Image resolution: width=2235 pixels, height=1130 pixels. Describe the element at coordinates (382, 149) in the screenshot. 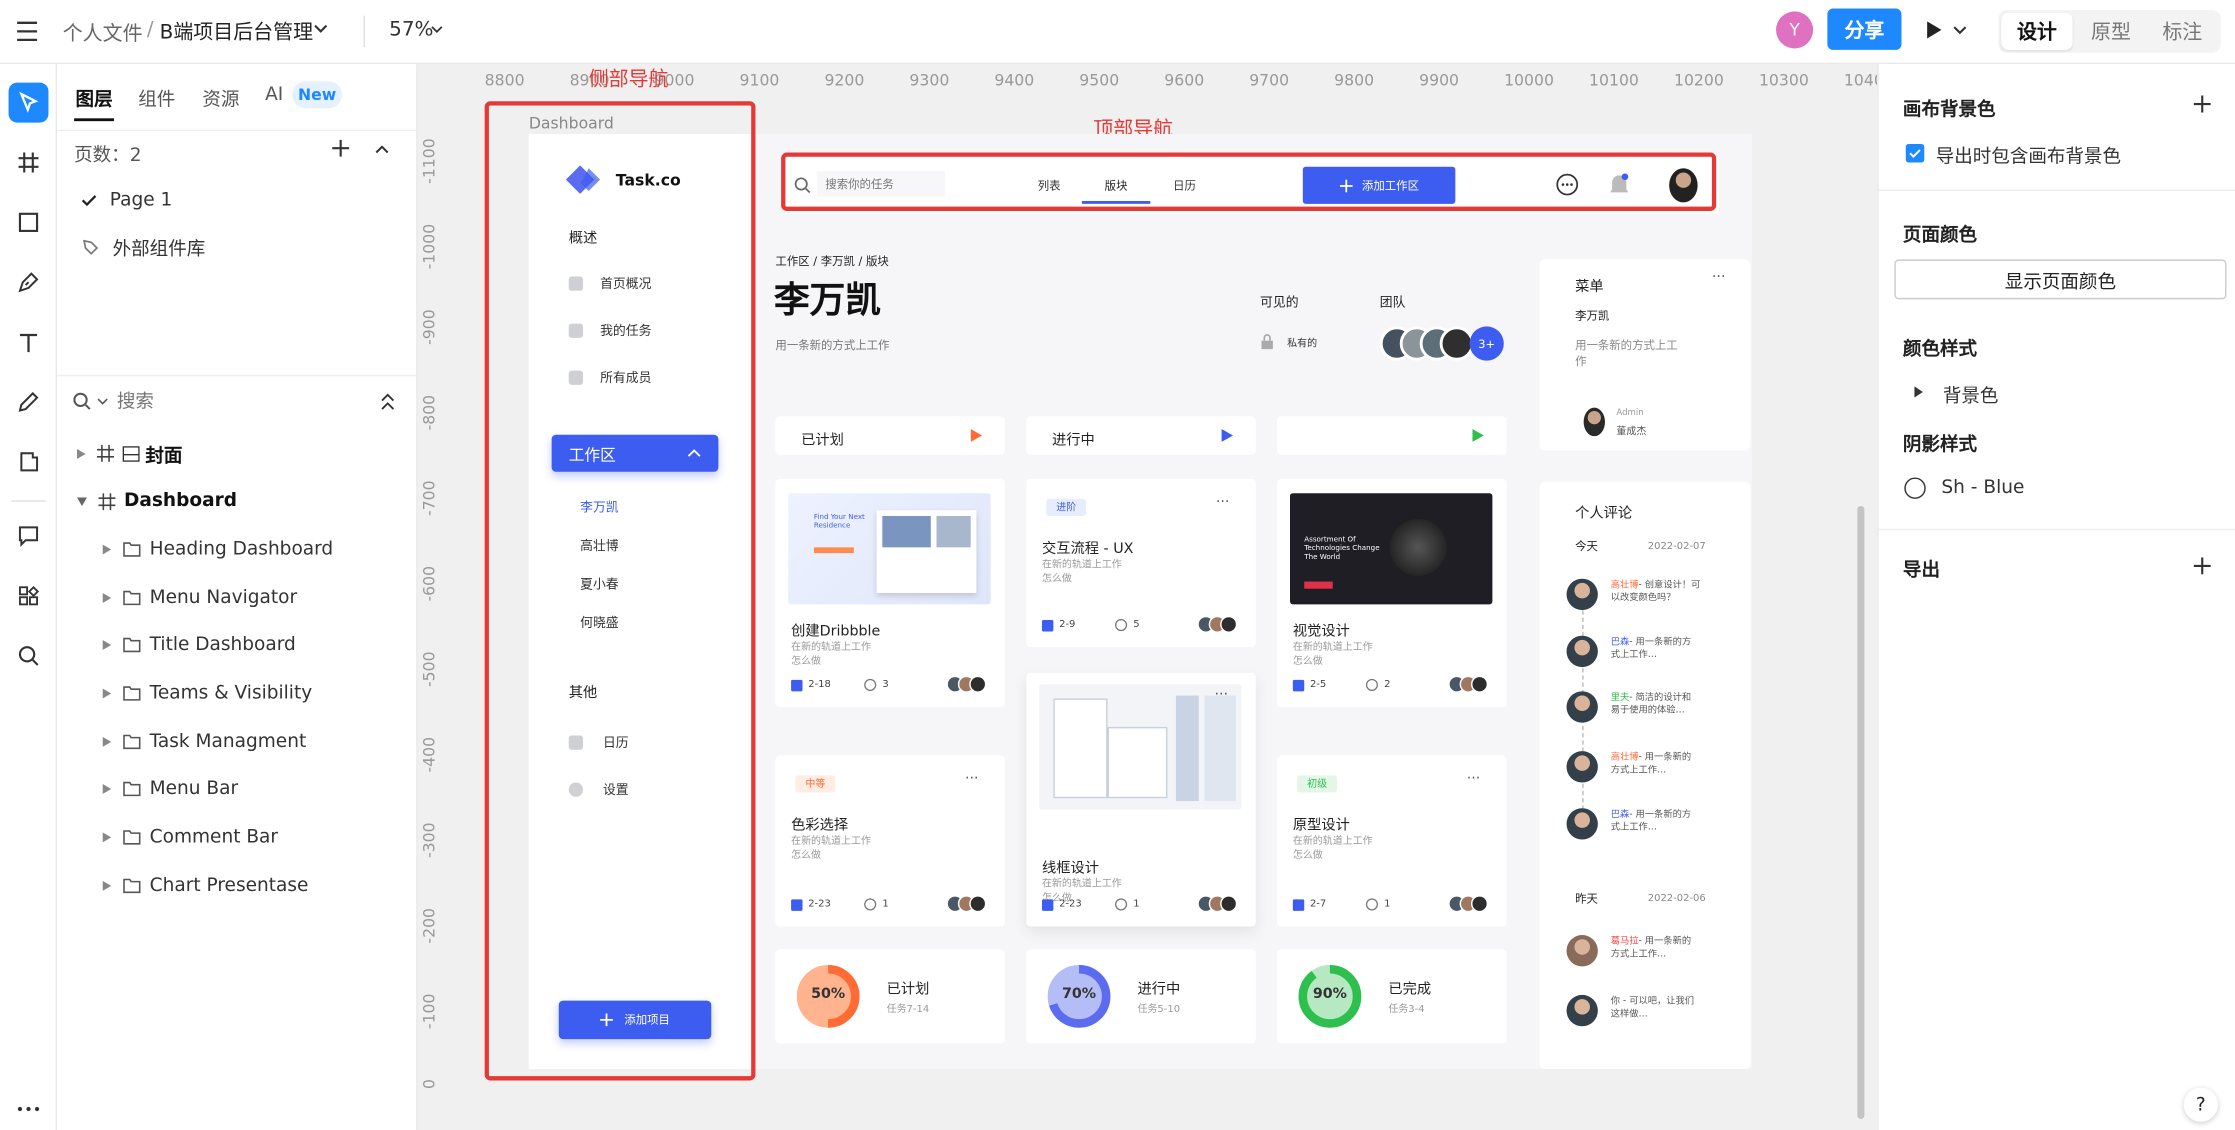

I see `collapse-pages-icon` at that location.